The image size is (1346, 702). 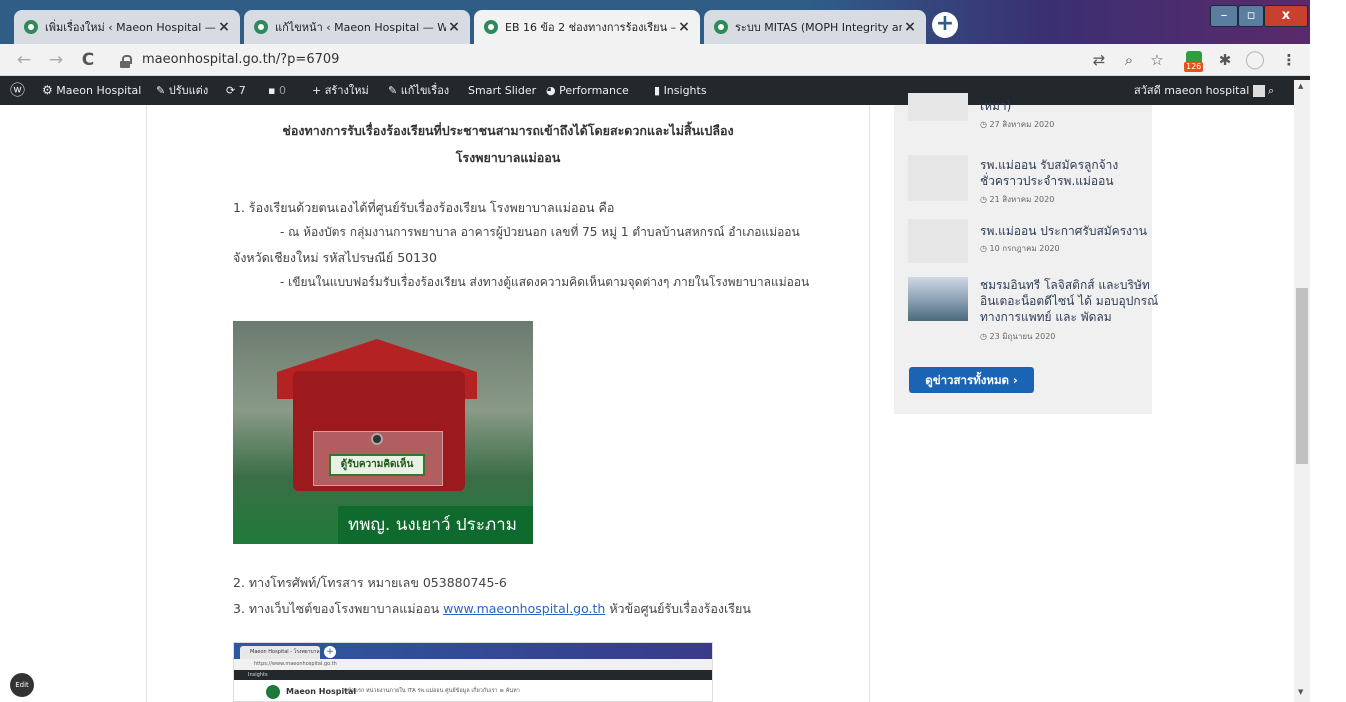 I want to click on search-icon: ⌕, so click(x=1271, y=90).